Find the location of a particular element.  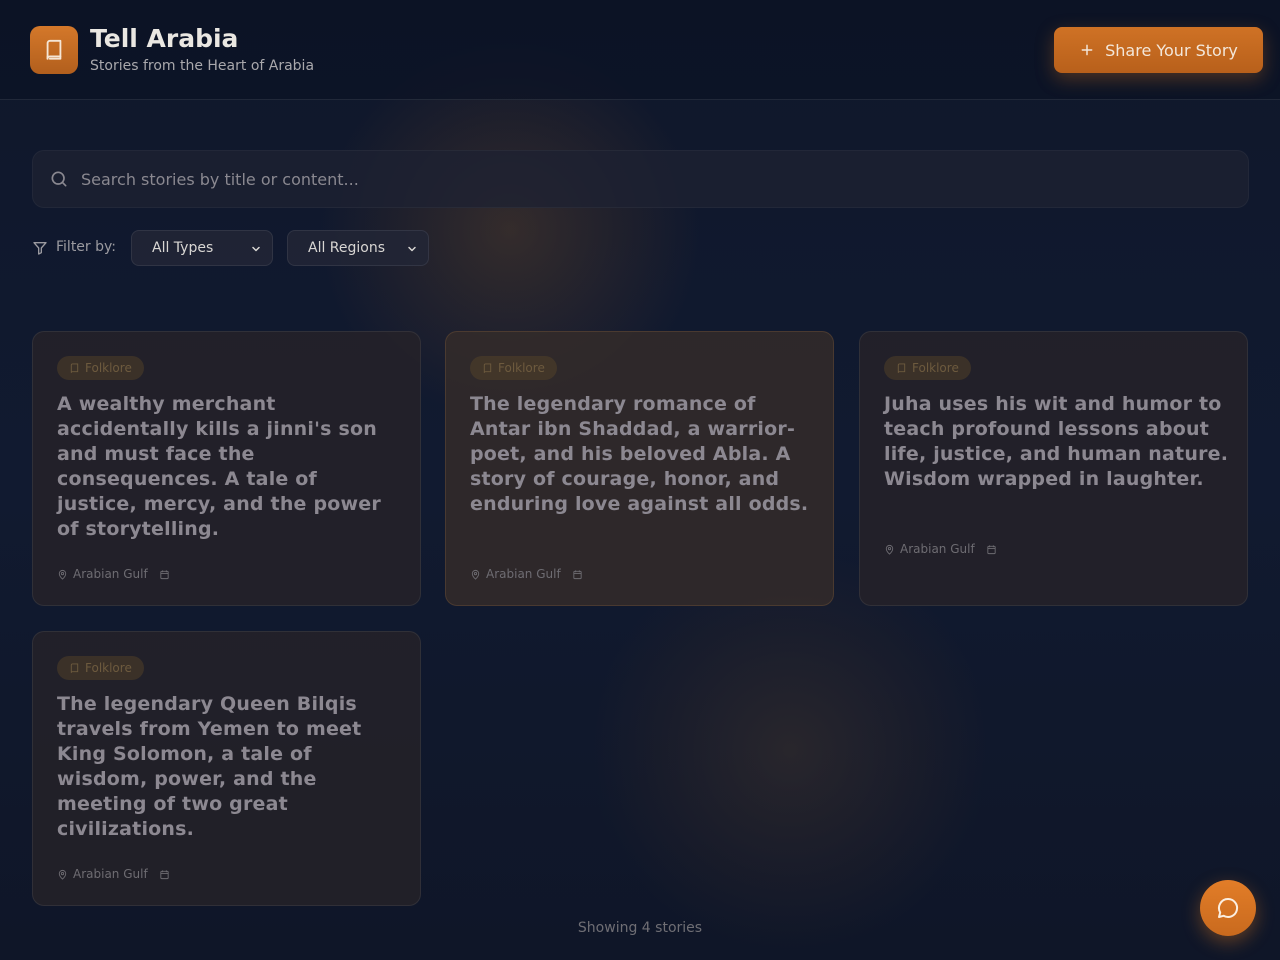

logo is located at coordinates (54, 50).